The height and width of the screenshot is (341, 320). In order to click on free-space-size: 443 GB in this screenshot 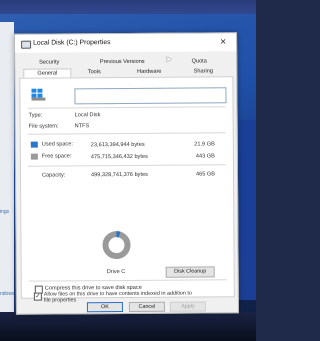, I will do `click(205, 156)`.